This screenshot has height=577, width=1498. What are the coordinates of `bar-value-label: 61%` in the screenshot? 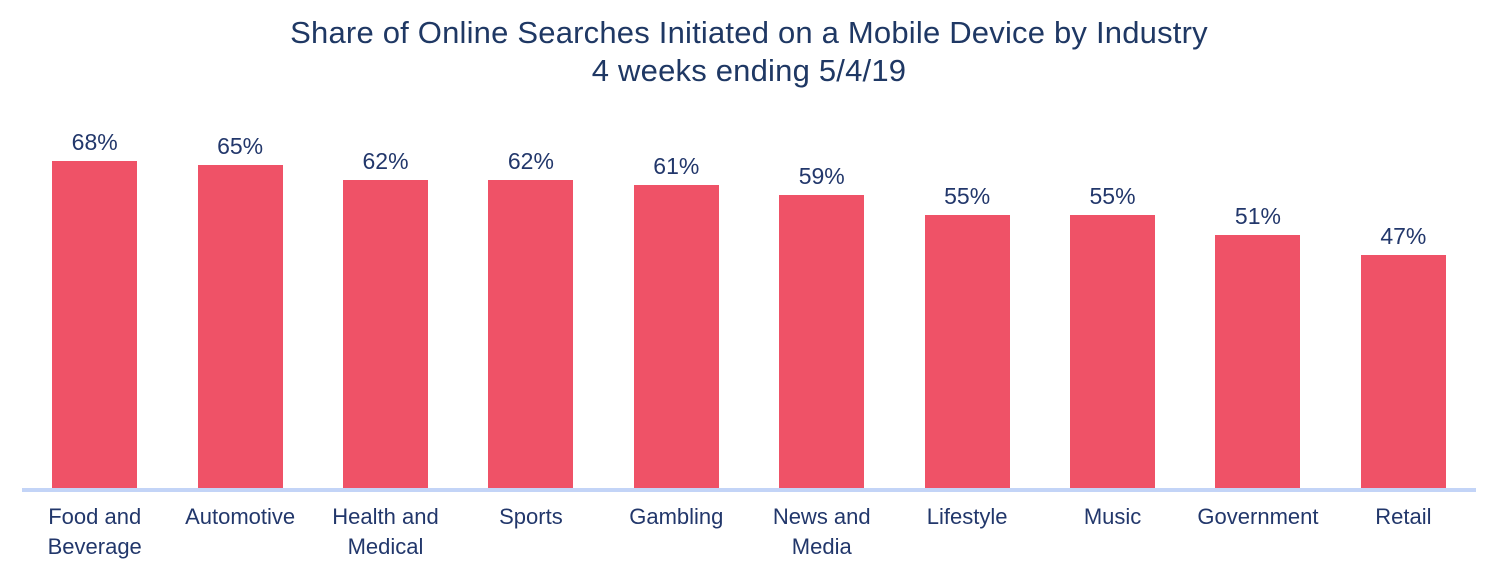 It's located at (676, 166).